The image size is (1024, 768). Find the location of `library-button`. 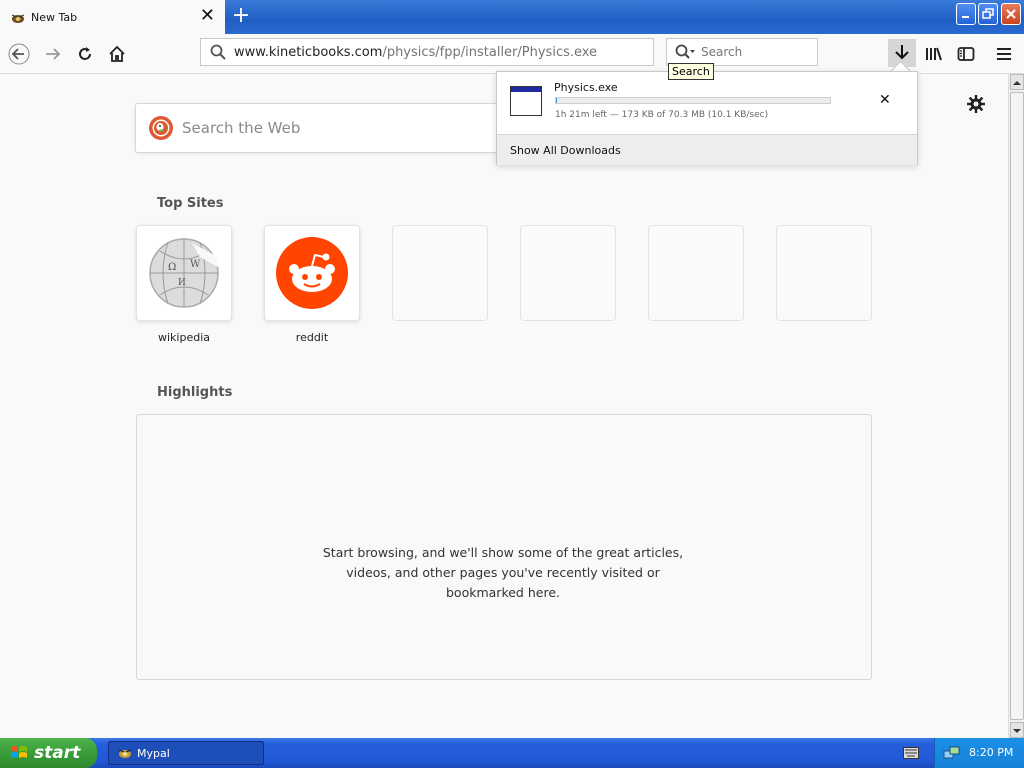

library-button is located at coordinates (934, 54).